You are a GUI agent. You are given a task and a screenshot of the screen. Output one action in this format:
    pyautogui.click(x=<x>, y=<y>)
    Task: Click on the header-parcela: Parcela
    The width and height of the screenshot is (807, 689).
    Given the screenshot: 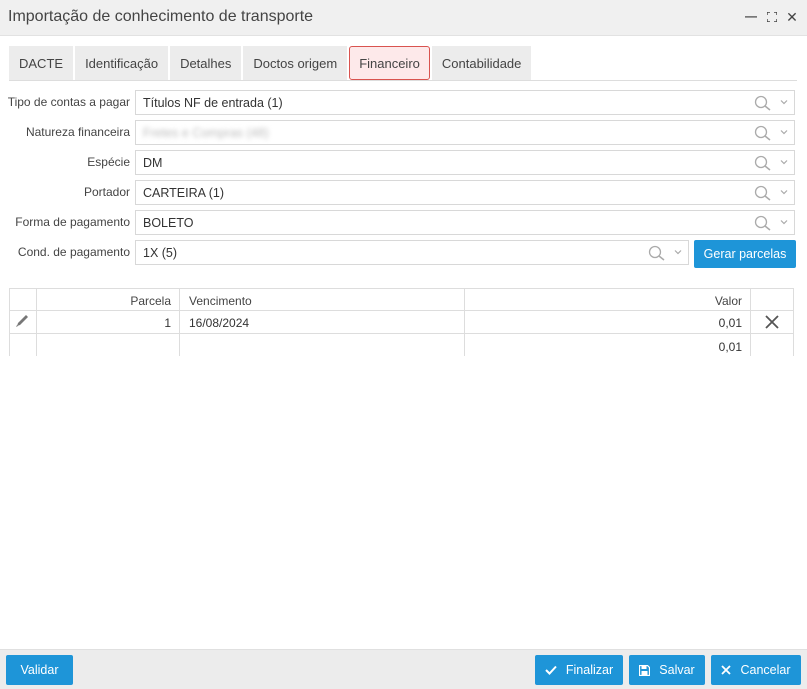 What is the action you would take?
    pyautogui.click(x=107, y=299)
    